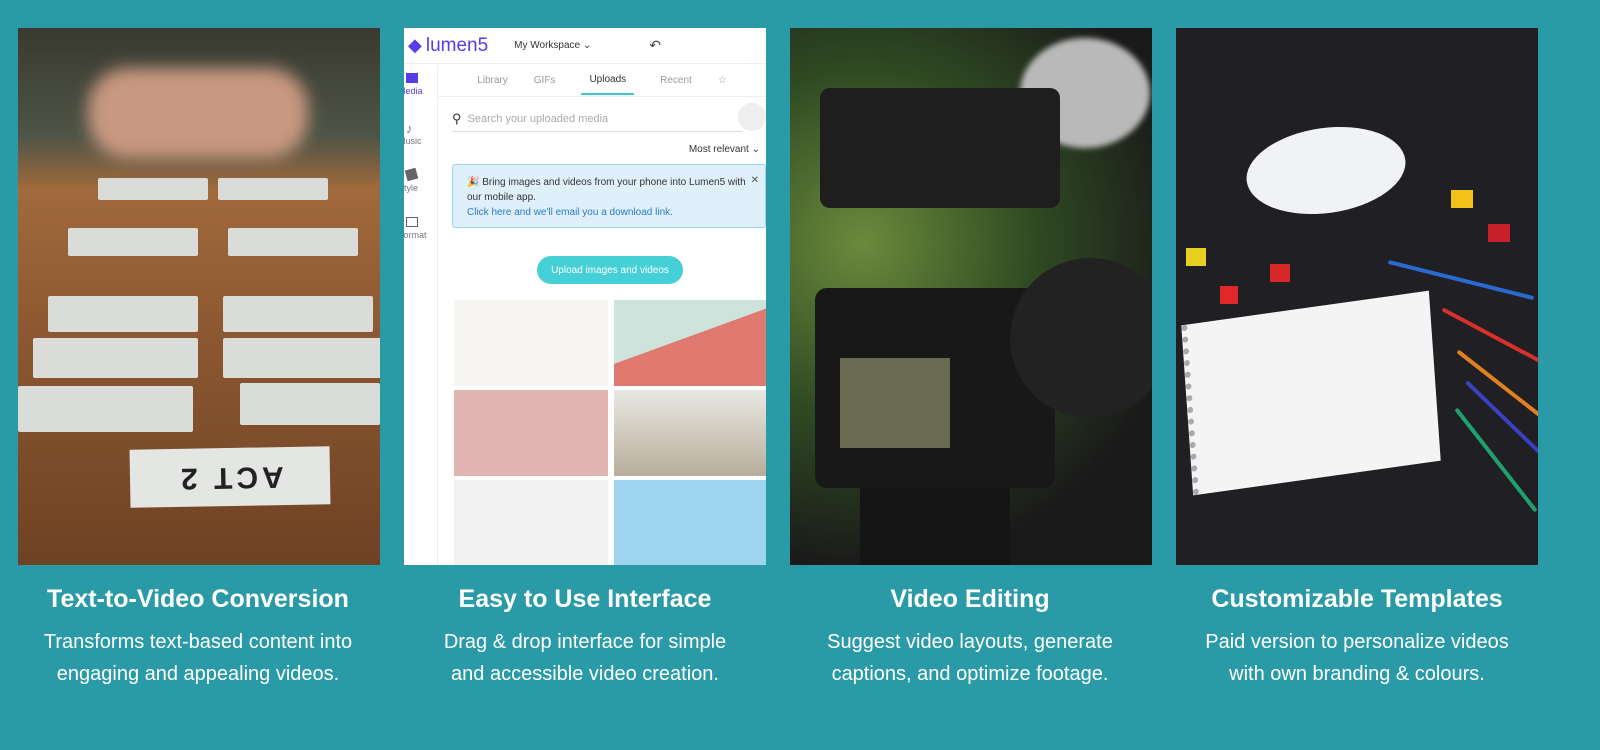  Describe the element at coordinates (421, 315) in the screenshot. I see `sidebar: Media ♪Music Style Format` at that location.